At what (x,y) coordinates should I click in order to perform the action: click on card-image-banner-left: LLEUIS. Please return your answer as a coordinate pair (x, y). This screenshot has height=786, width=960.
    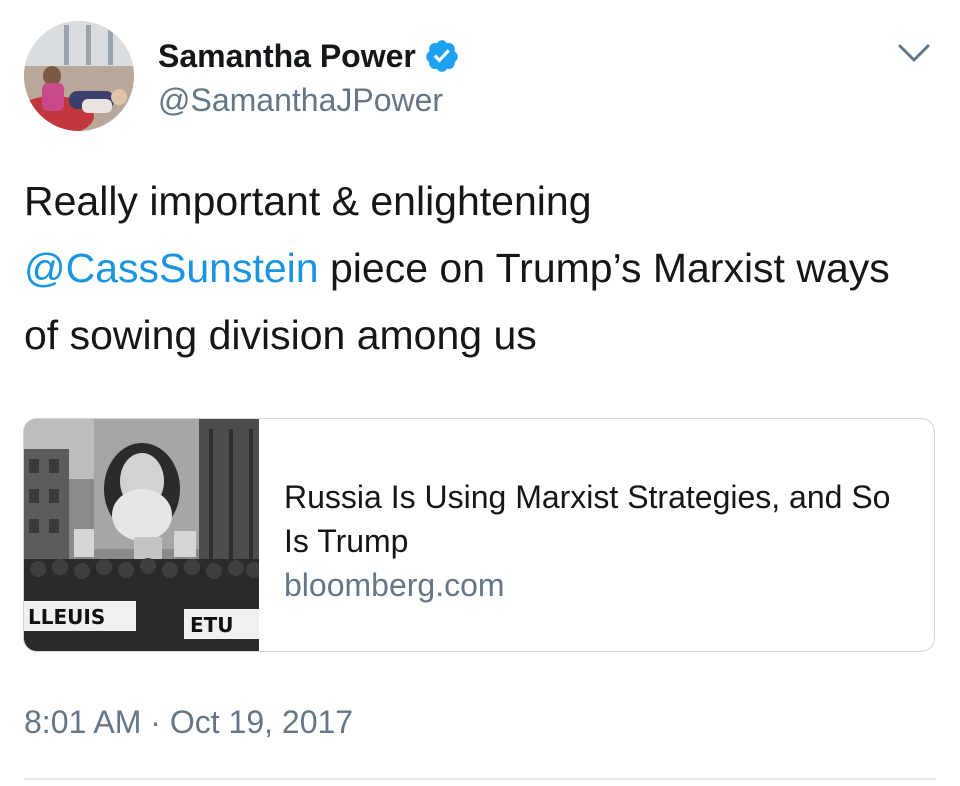
    Looking at the image, I should click on (66, 617).